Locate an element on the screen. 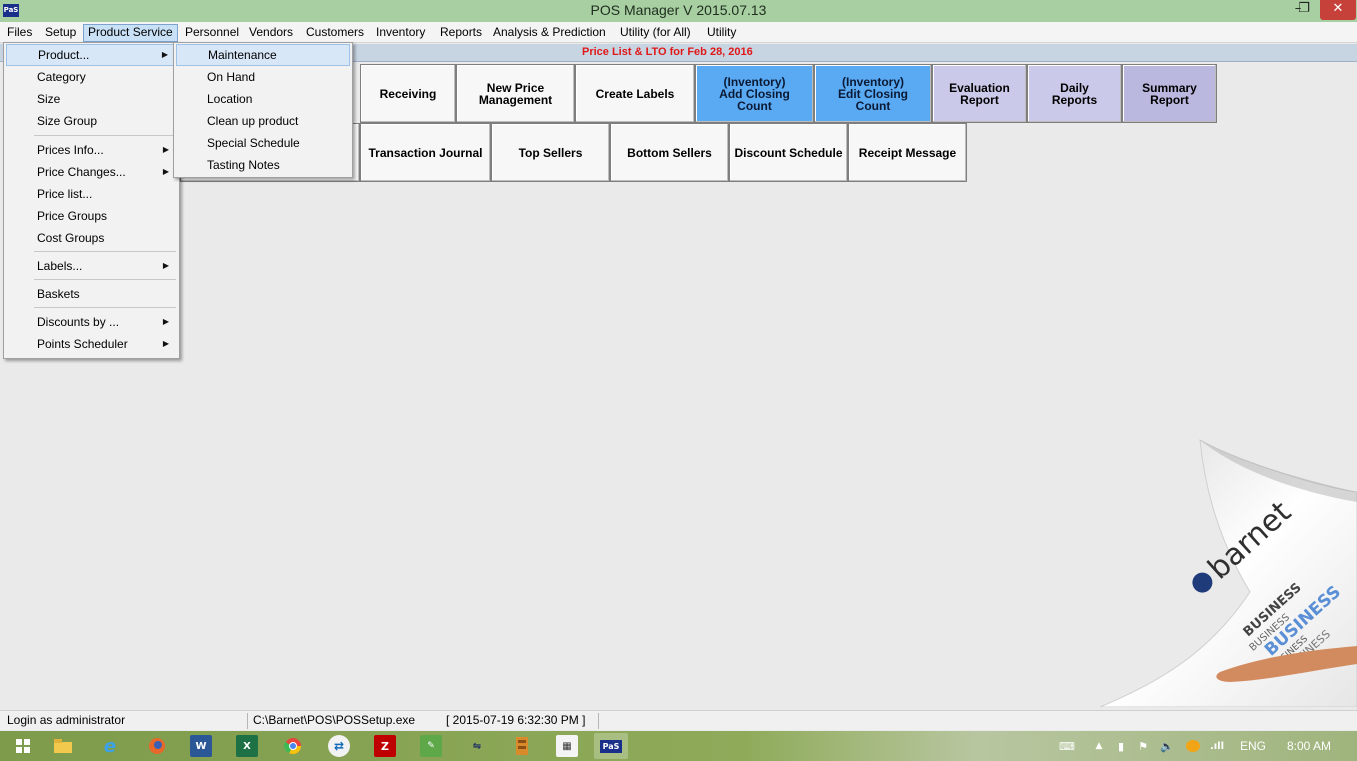 The height and width of the screenshot is (761, 1357). menu-item-size: Size is located at coordinates (91, 99).